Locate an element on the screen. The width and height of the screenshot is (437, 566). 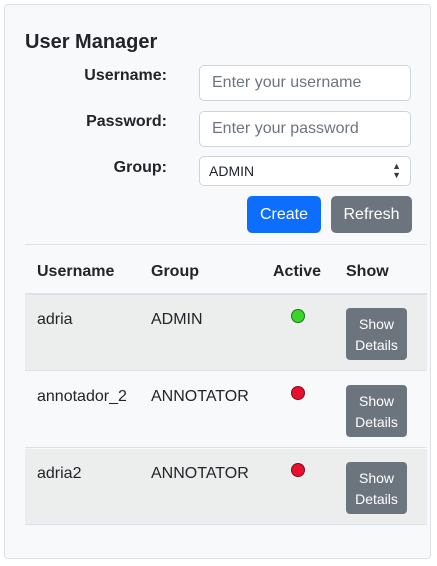
header-show: Show is located at coordinates (367, 271).